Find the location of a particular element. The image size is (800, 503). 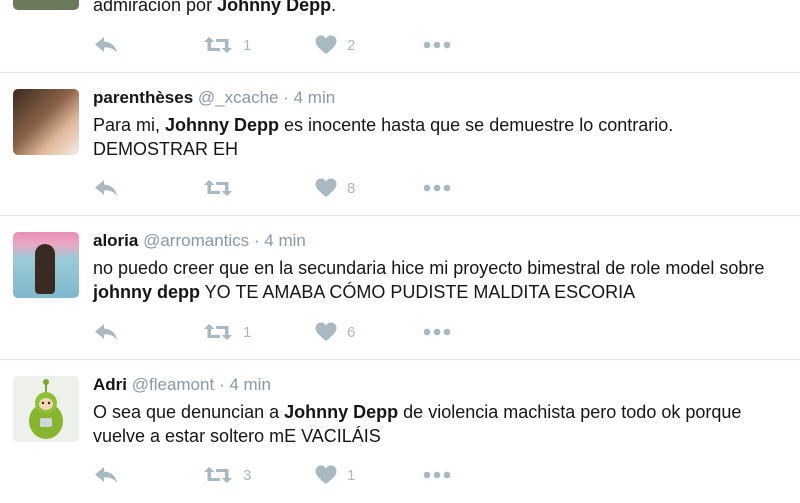

tweet-header: aloria @arromantics · 4 min is located at coordinates (199, 241).